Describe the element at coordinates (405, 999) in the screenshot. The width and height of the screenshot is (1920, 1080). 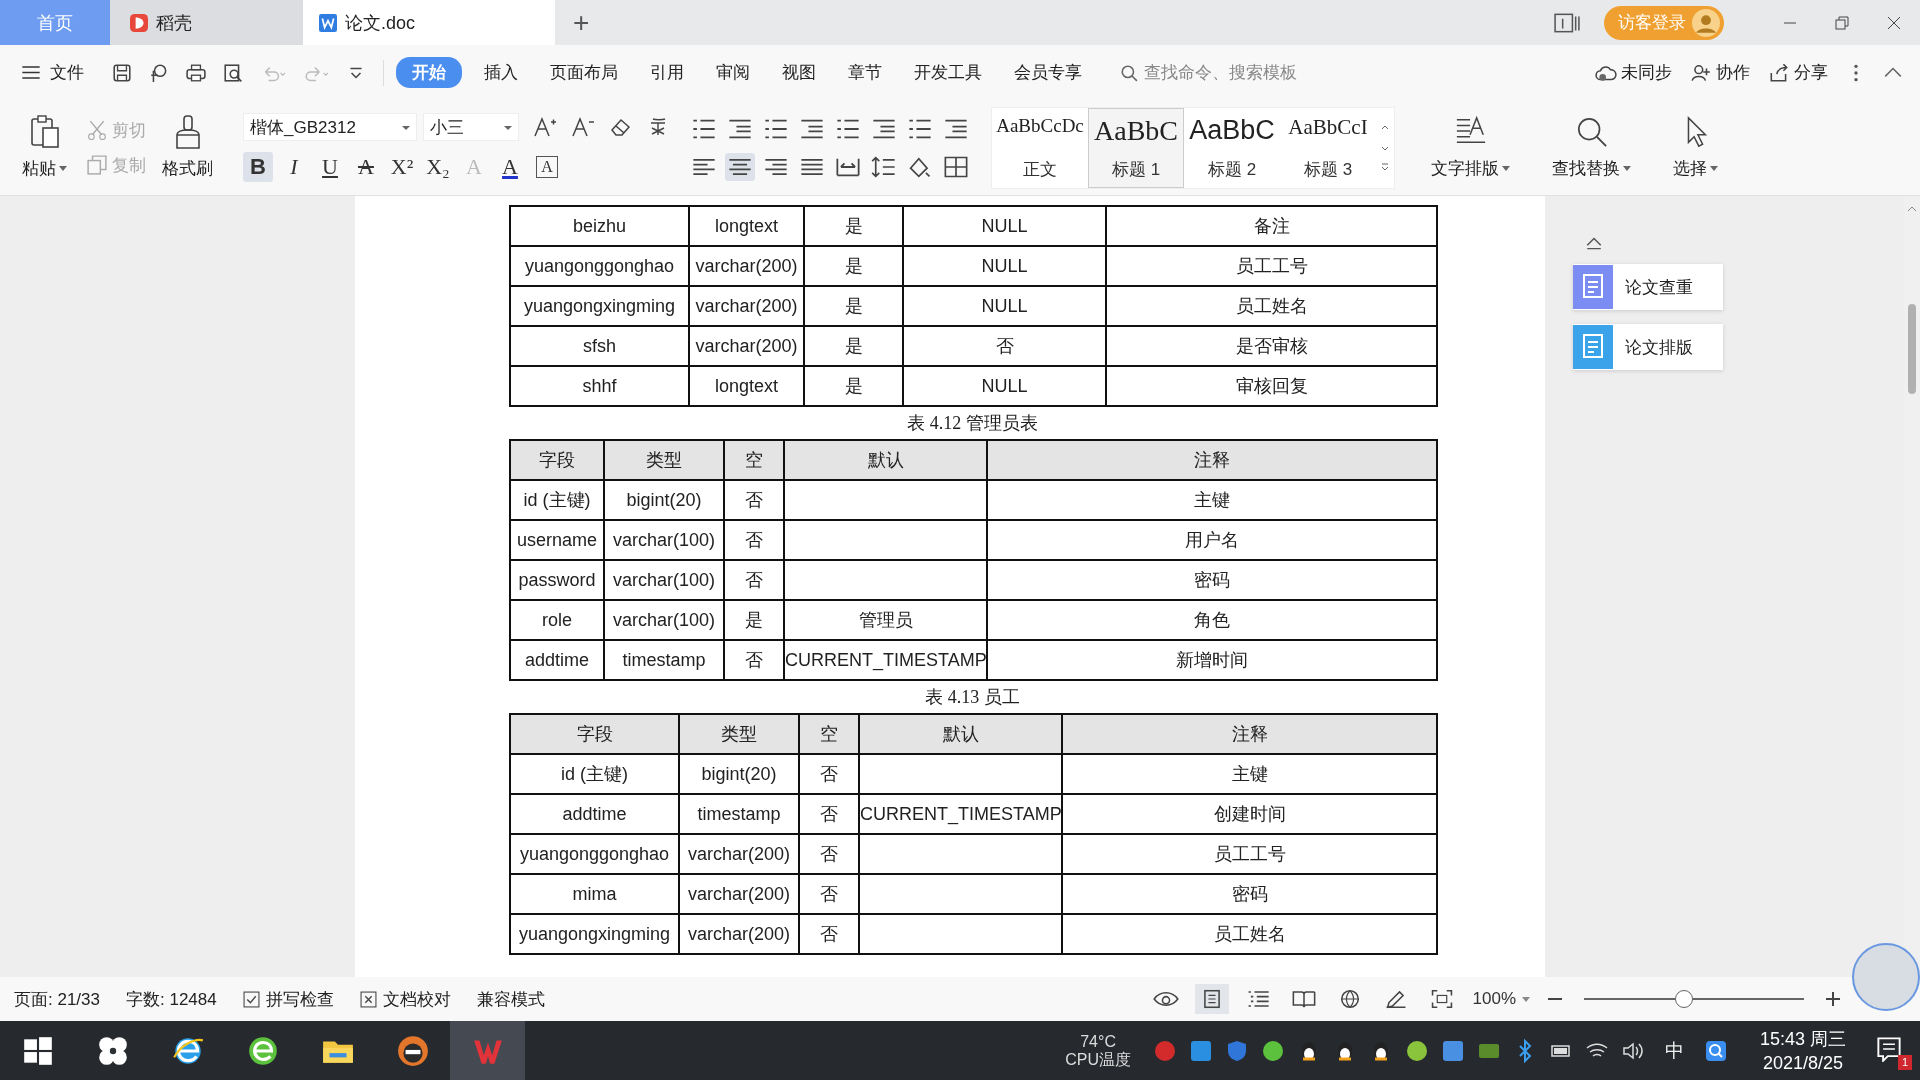
I see `proofread-button: 文档校对` at that location.